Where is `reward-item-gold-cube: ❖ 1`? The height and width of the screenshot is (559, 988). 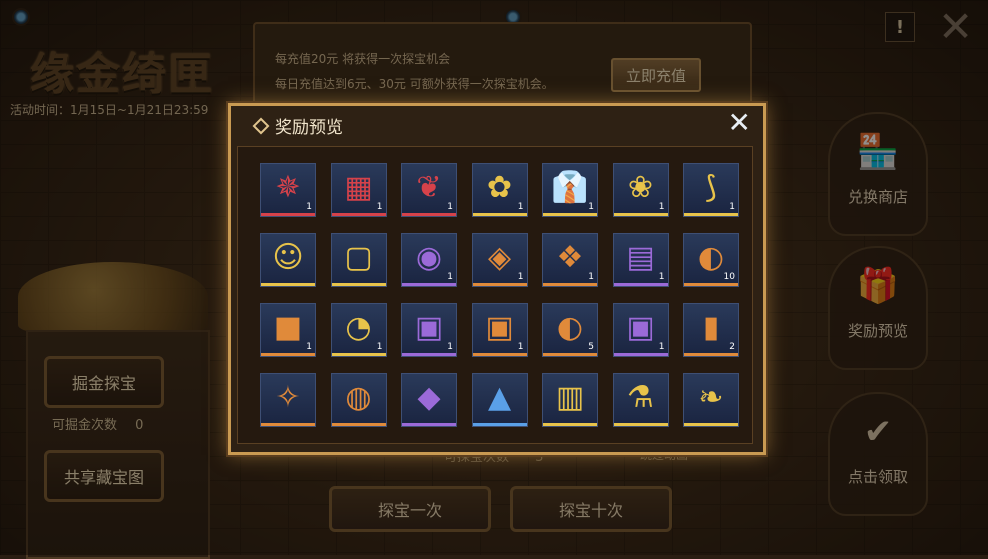
reward-item-gold-cube: ❖ 1 is located at coordinates (570, 260).